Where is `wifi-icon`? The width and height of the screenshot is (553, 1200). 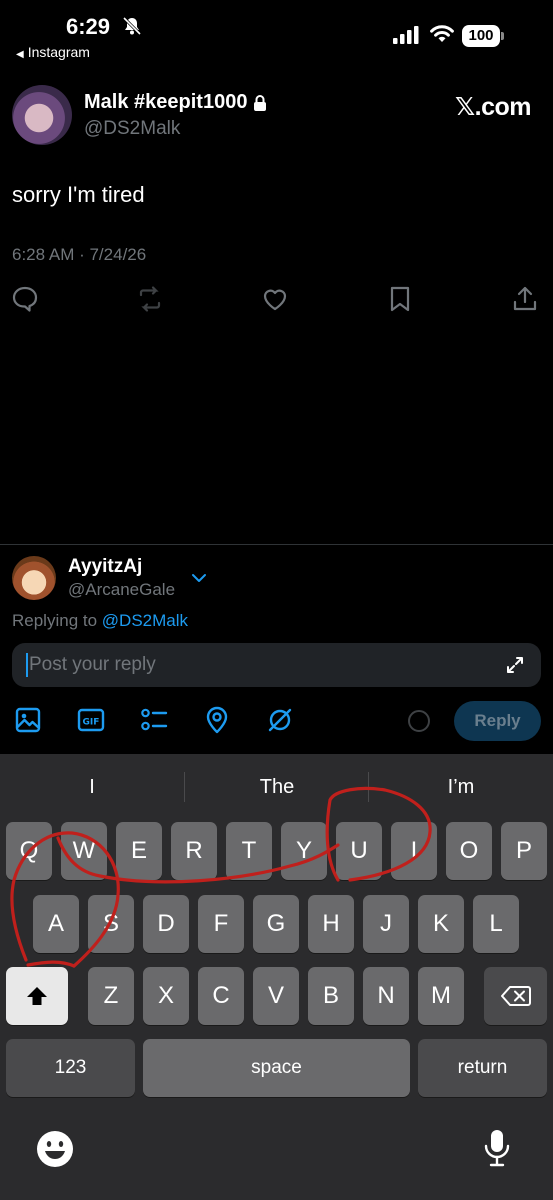
wifi-icon is located at coordinates (442, 33).